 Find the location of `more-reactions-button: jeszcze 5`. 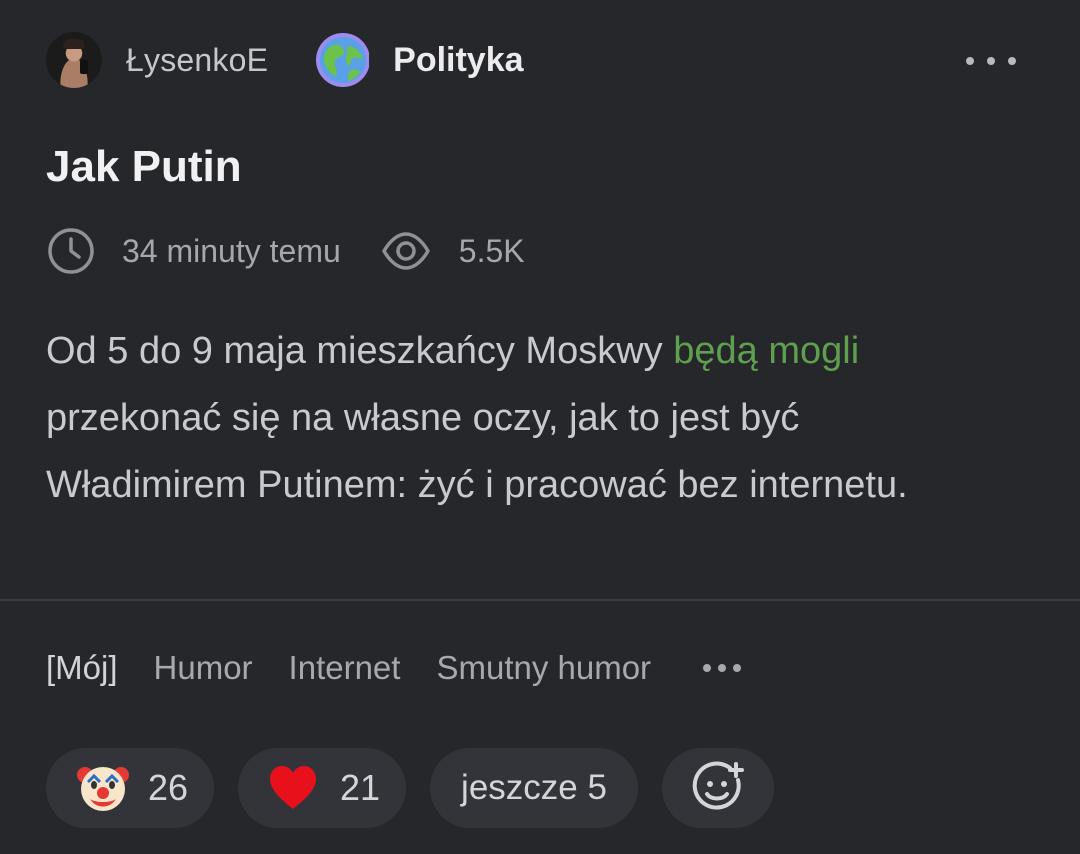

more-reactions-button: jeszcze 5 is located at coordinates (534, 788).